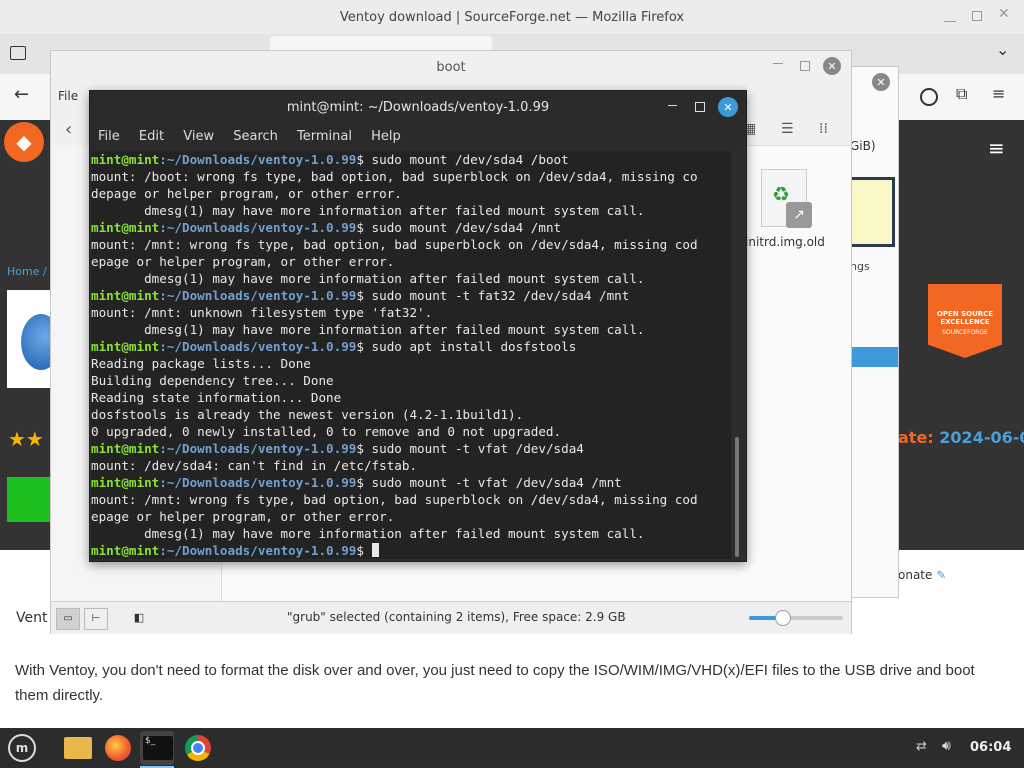  Describe the element at coordinates (198, 748) in the screenshot. I see `chromium-icon` at that location.